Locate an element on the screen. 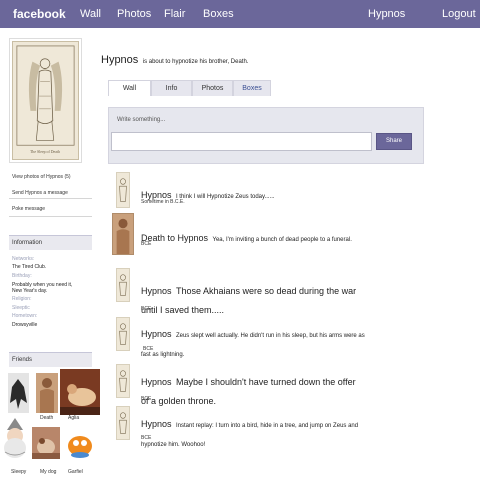 The width and height of the screenshot is (480, 480). tab-photos: Photos is located at coordinates (212, 88).